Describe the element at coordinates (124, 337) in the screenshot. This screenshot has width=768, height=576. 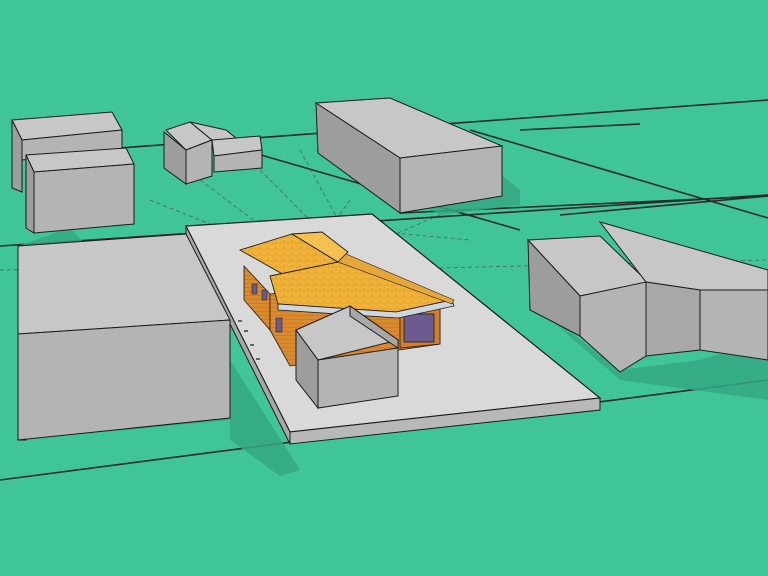
I see `building-front-left` at that location.